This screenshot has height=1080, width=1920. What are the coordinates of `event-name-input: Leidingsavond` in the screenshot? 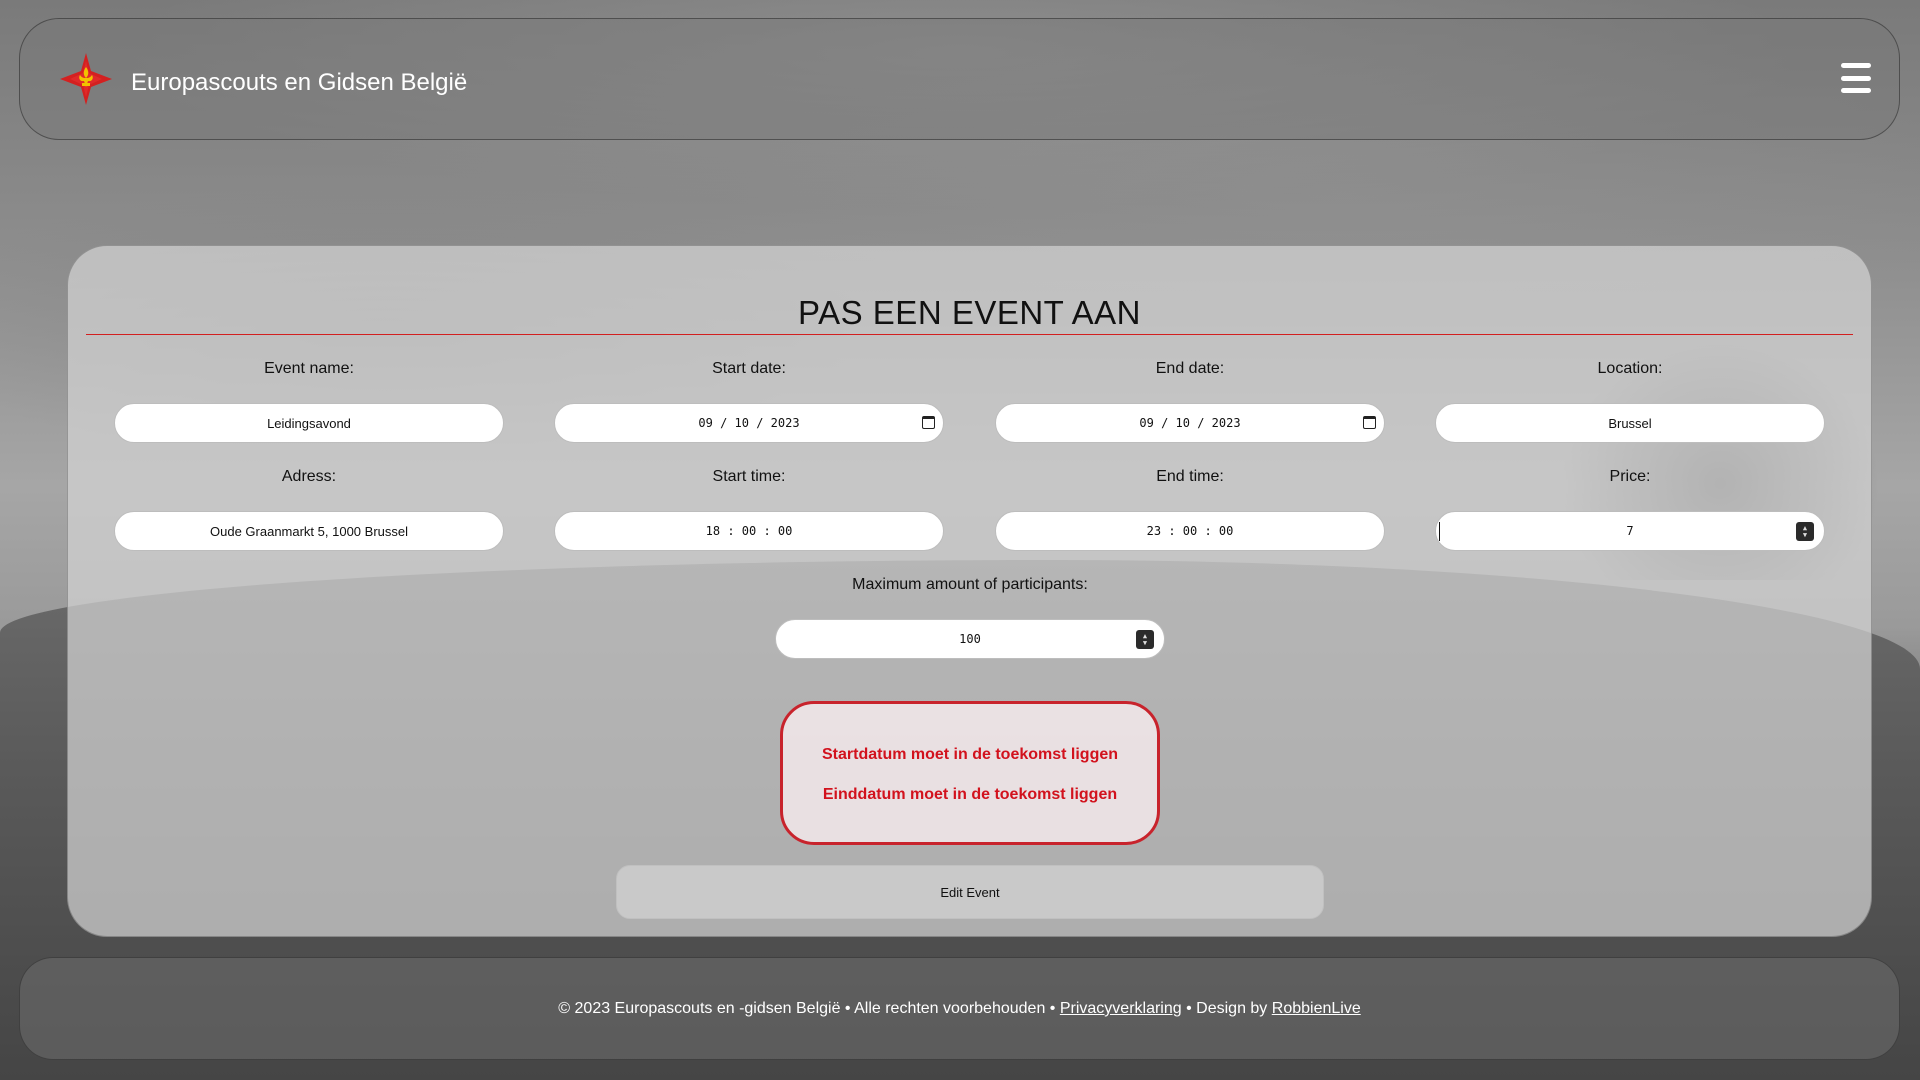 It's located at (309, 423).